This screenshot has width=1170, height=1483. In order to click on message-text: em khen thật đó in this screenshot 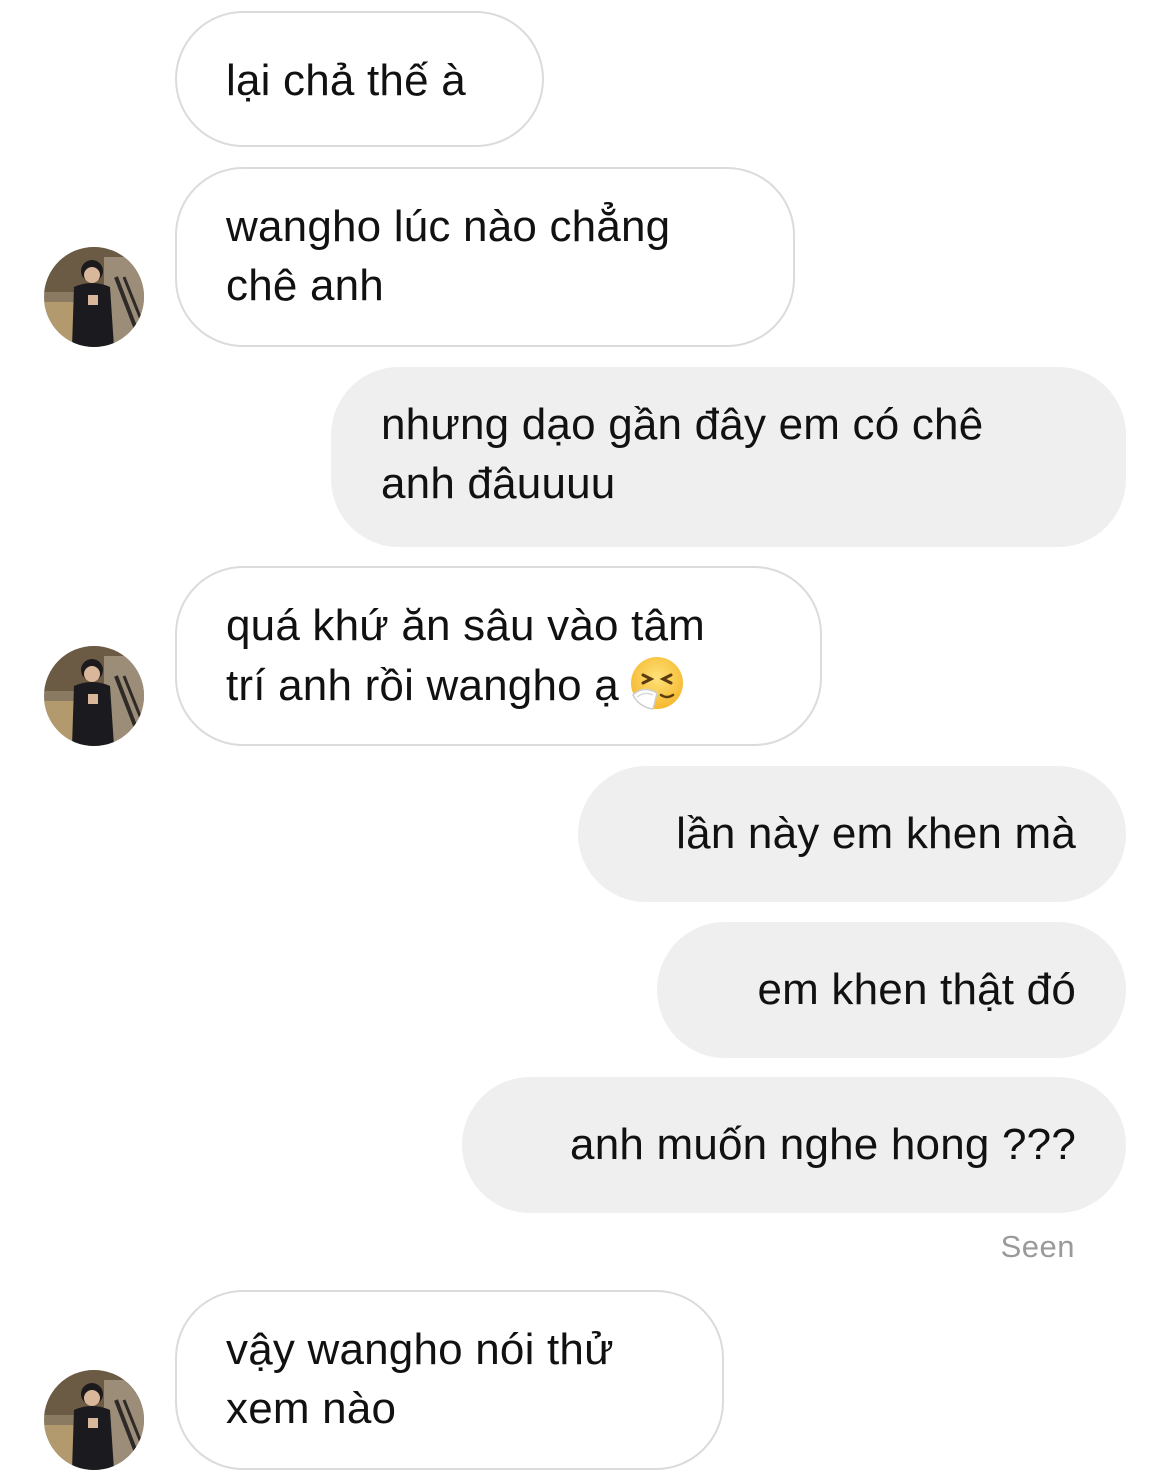, I will do `click(916, 989)`.